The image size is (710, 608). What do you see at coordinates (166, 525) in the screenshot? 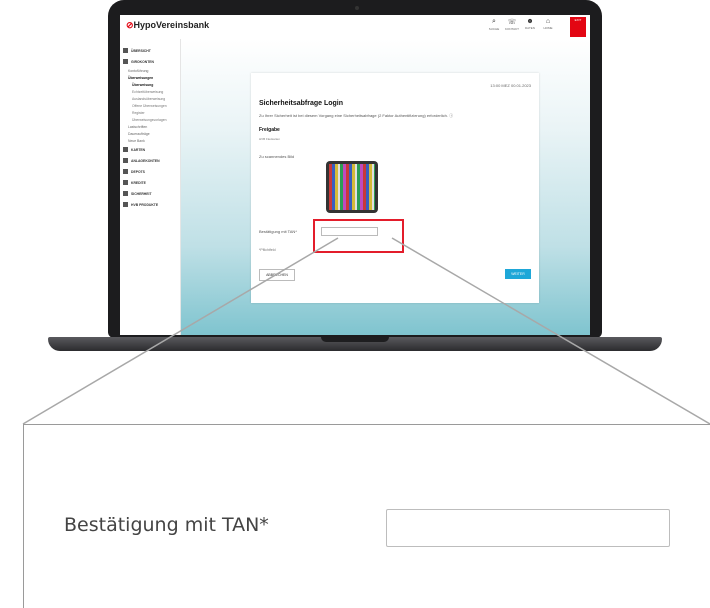
I see `zoom-tan-label: Bestätigung mit TAN*` at bounding box center [166, 525].